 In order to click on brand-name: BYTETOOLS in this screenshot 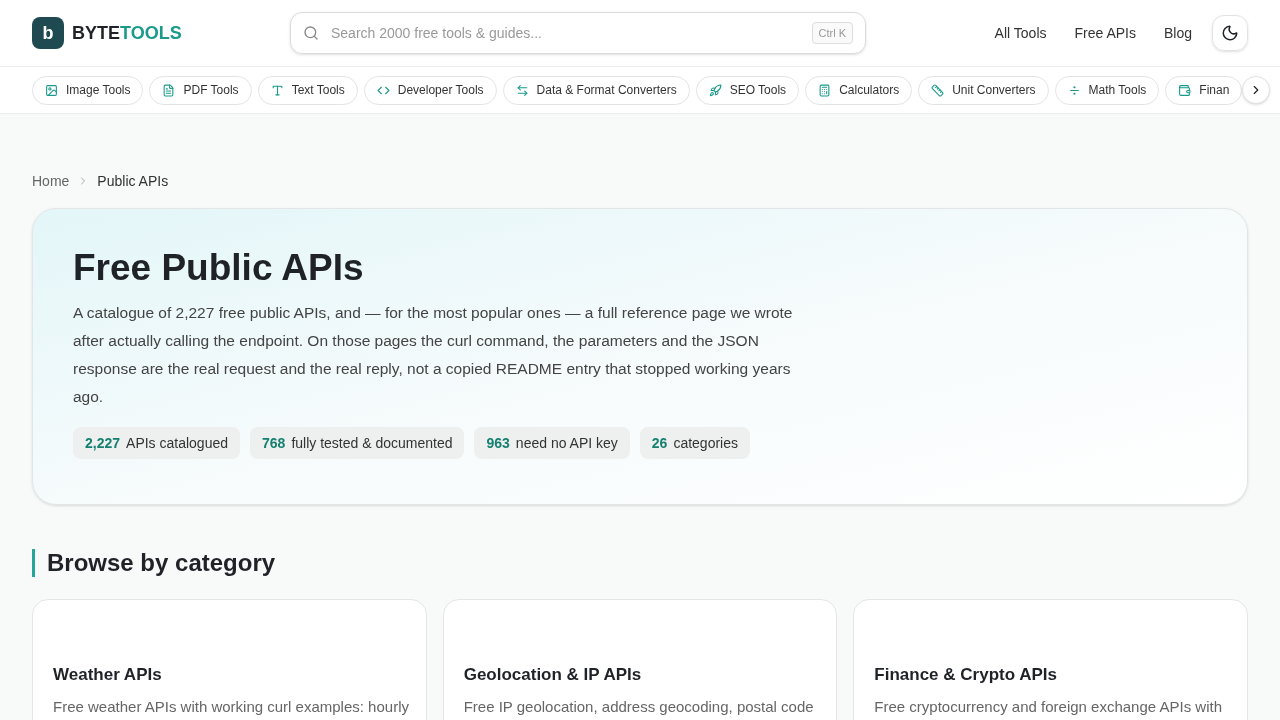, I will do `click(127, 33)`.